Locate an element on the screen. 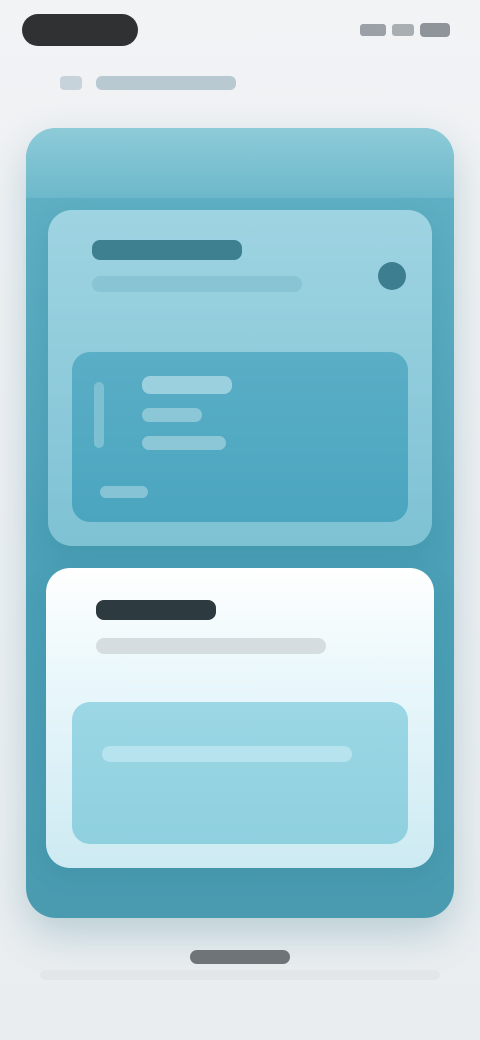 This screenshot has width=480, height=1040. bottom-panel-title-placeholder is located at coordinates (156, 610).